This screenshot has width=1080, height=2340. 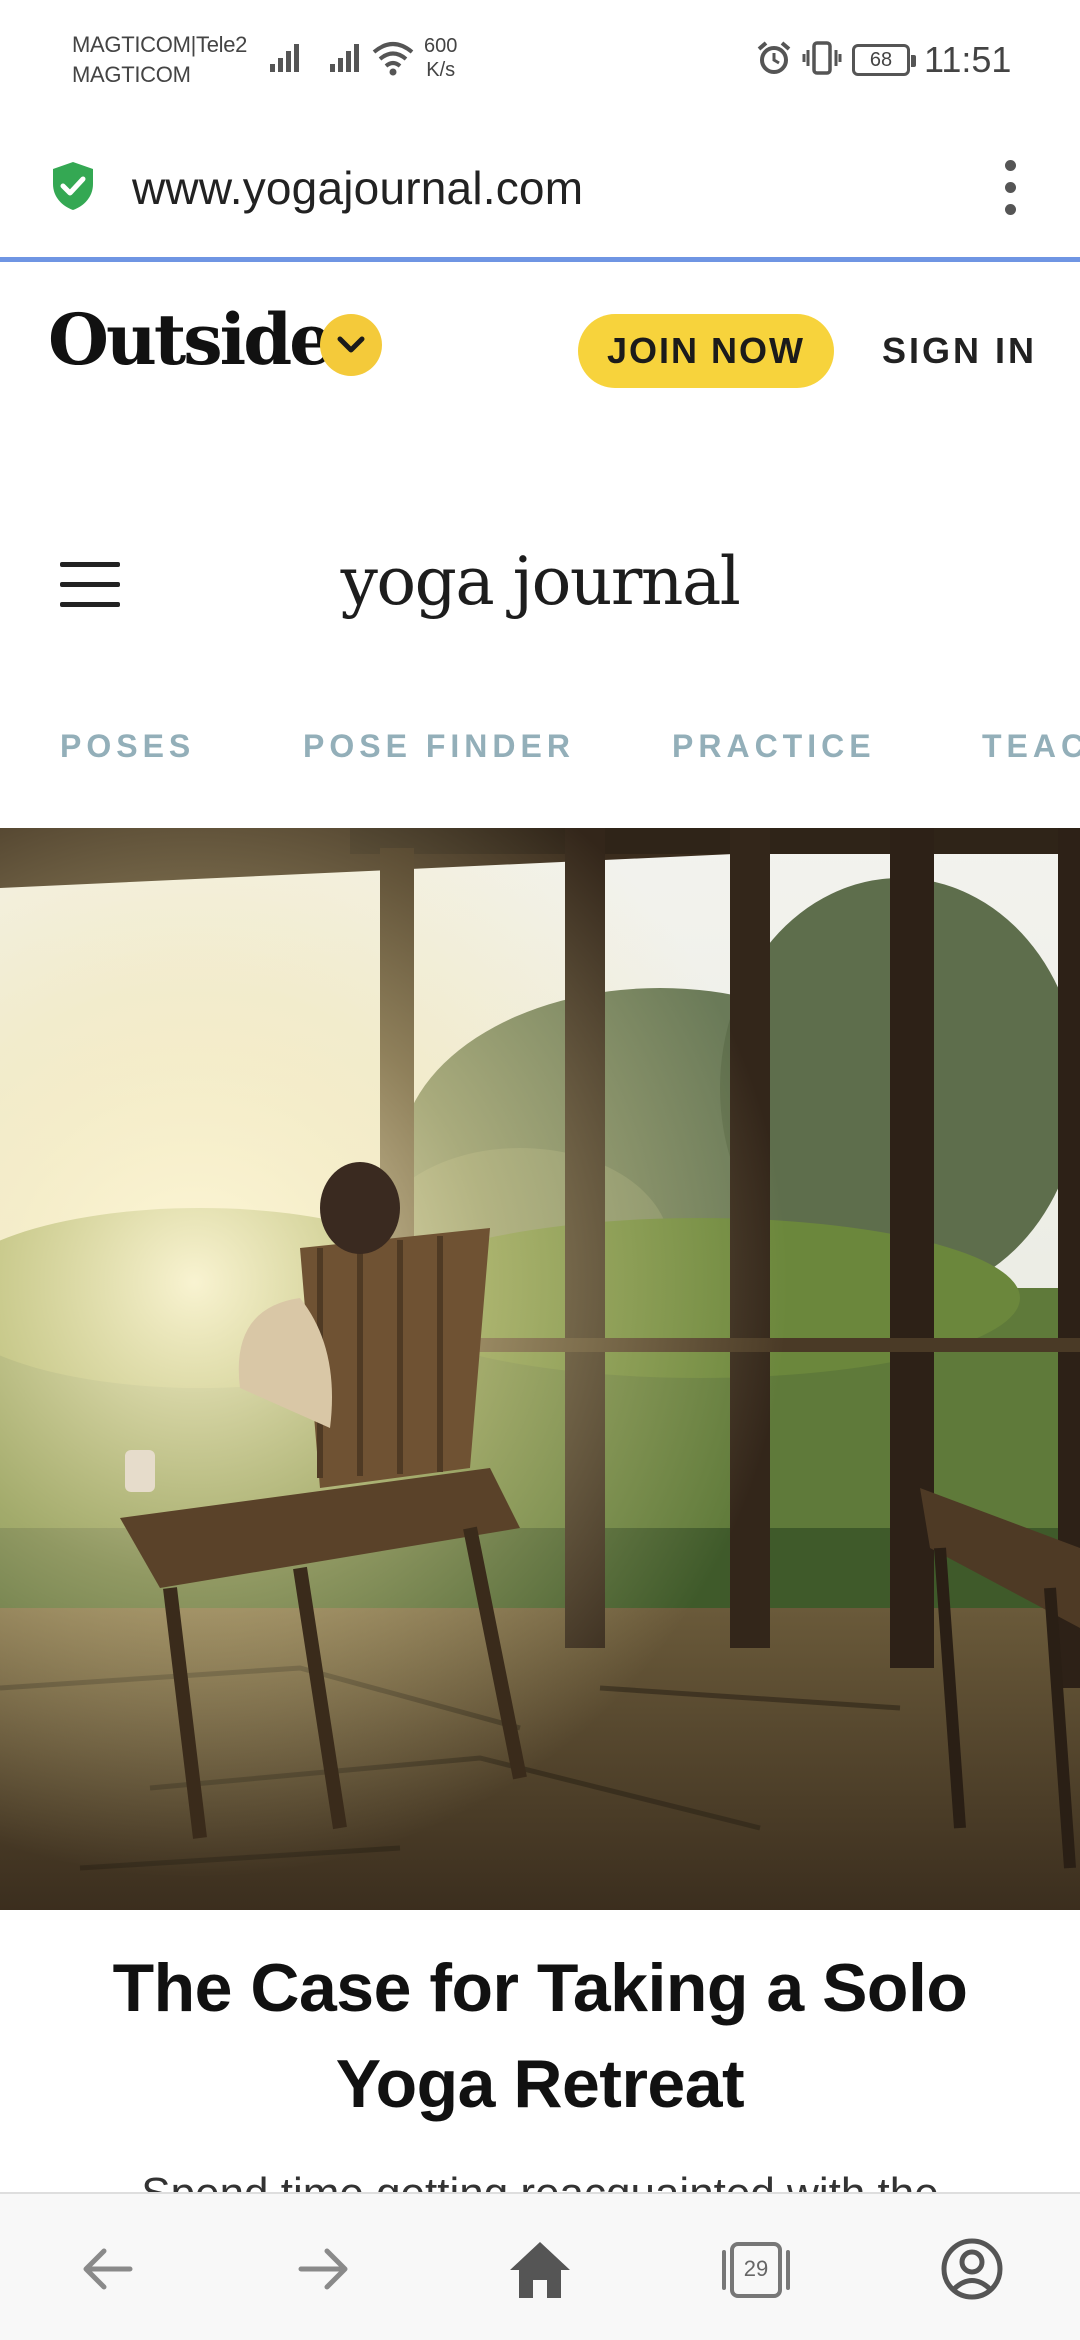 I want to click on account-button, so click(x=972, y=2269).